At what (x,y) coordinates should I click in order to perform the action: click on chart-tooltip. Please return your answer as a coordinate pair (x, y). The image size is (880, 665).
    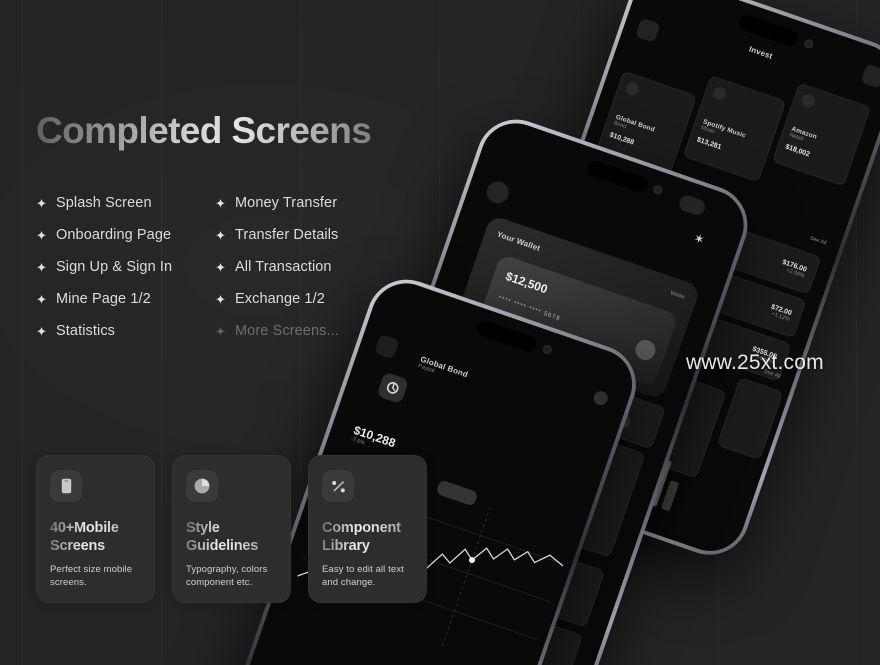
    Looking at the image, I should click on (457, 493).